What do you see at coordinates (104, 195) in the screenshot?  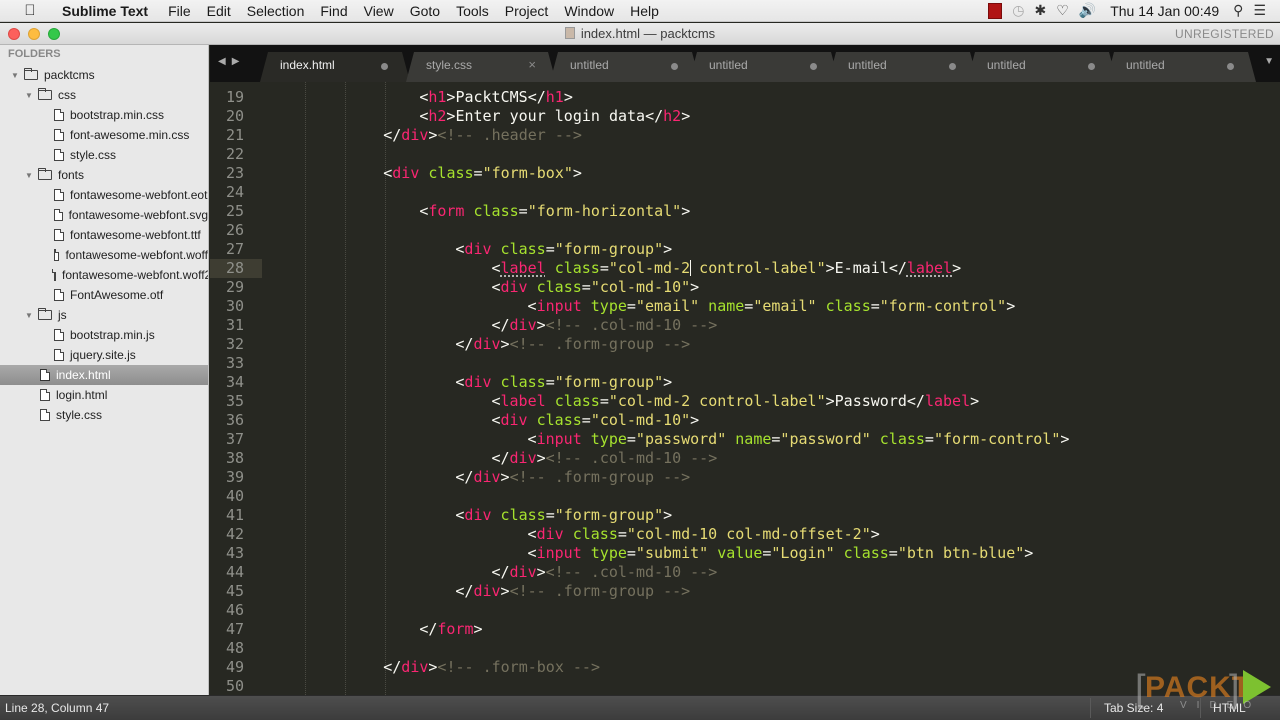 I see `sidebar-file: fontawesome-webfont.eot` at bounding box center [104, 195].